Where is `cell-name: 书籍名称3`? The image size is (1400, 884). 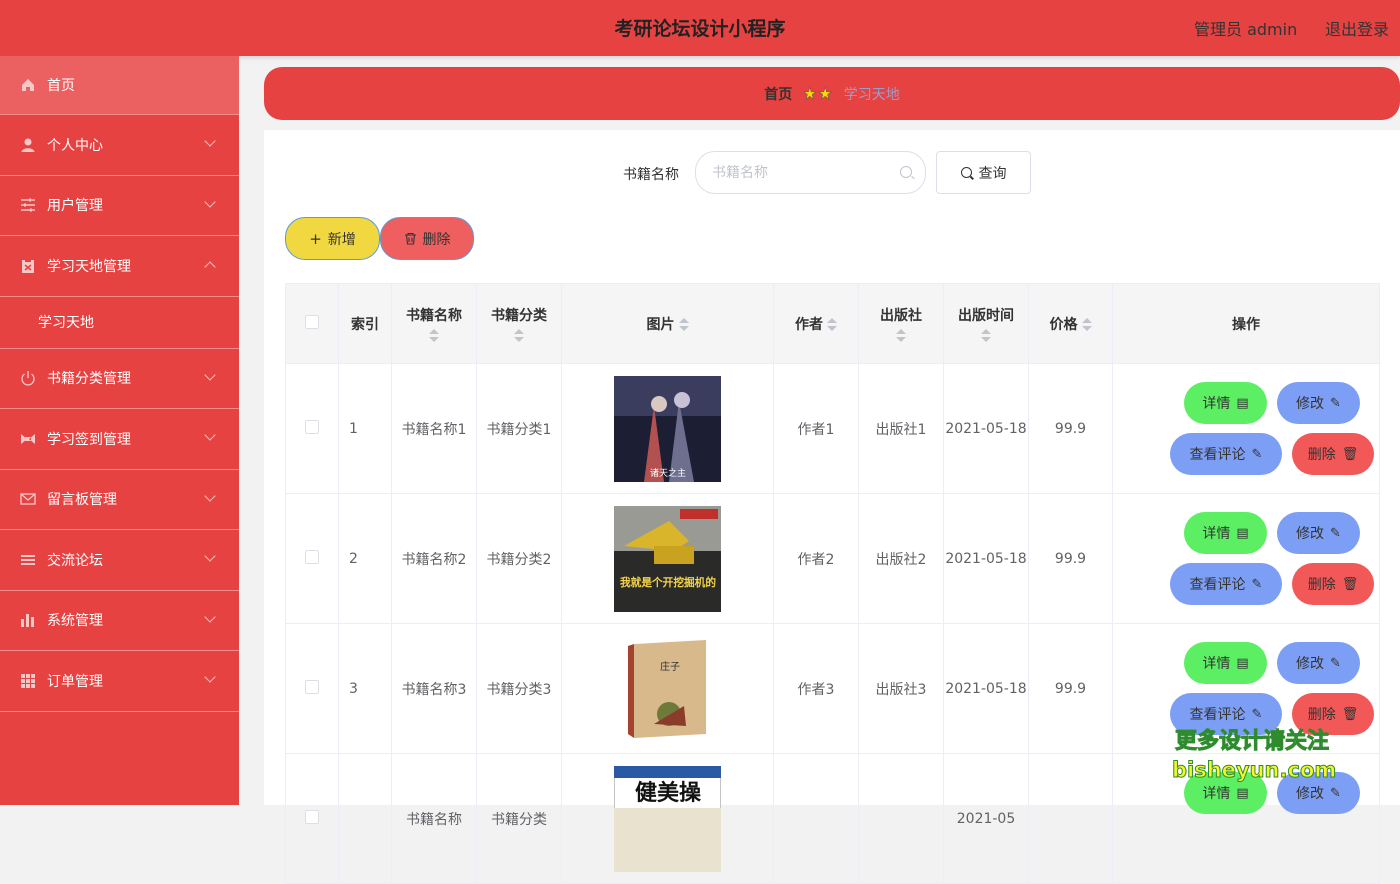 cell-name: 书籍名称3 is located at coordinates (434, 688).